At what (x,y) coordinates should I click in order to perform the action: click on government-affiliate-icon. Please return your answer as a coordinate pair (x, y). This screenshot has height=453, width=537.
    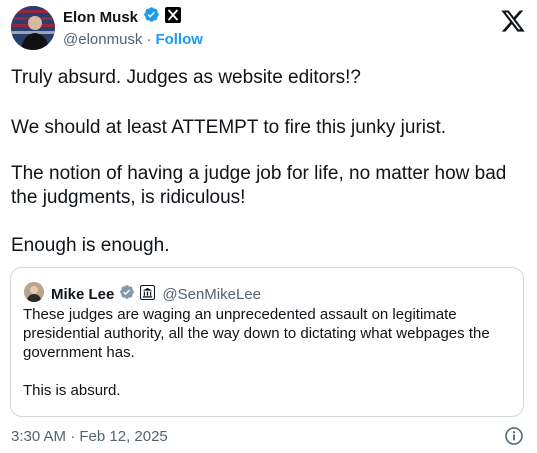
    Looking at the image, I should click on (148, 294).